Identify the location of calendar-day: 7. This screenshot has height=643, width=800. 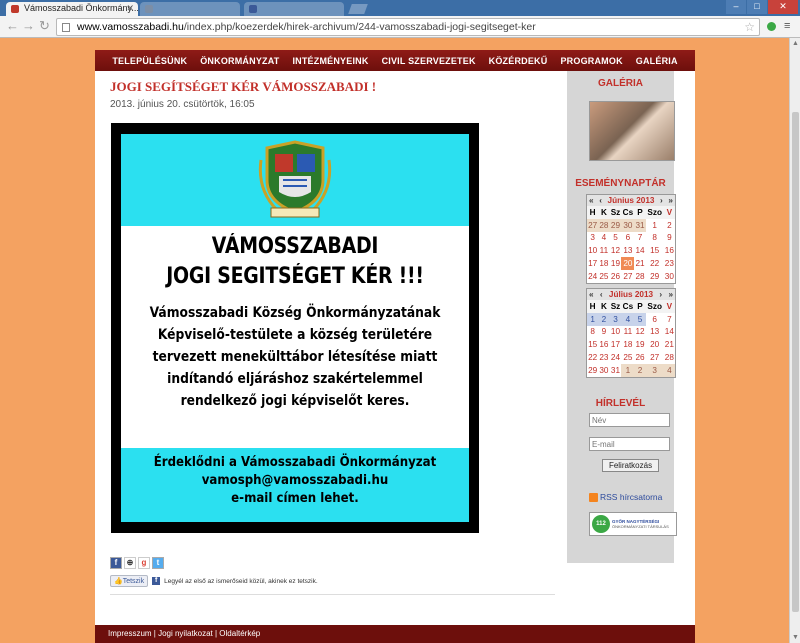
(639, 238).